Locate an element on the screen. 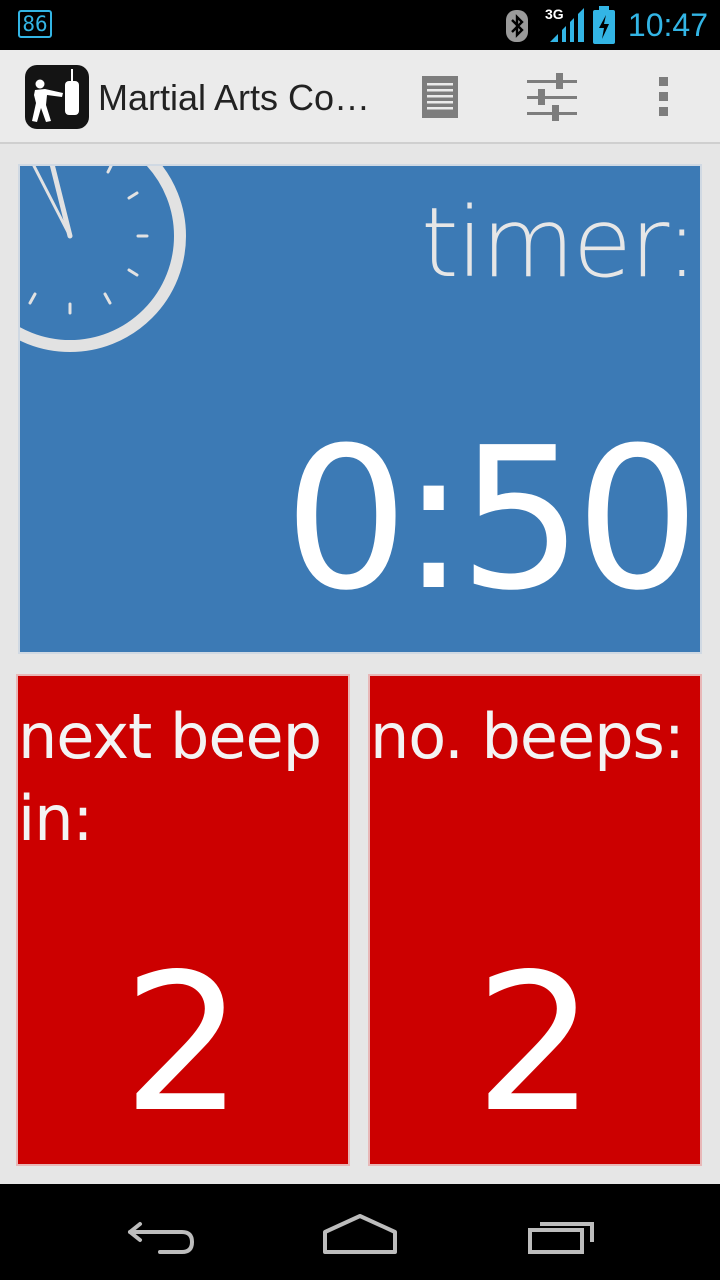 Image resolution: width=720 pixels, height=1280 pixels. status-clock: 10:47 is located at coordinates (667, 25).